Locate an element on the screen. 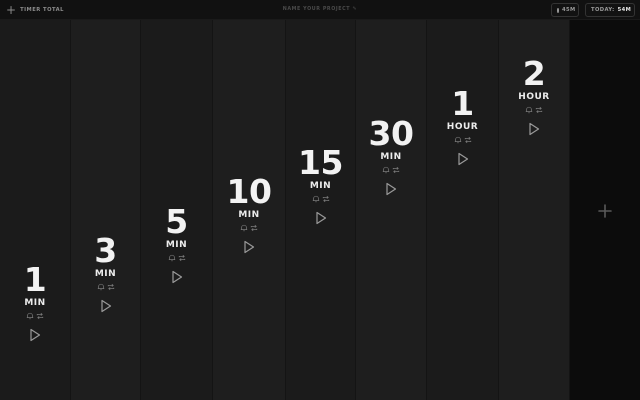  timer-card: 10 MIN is located at coordinates (249, 213).